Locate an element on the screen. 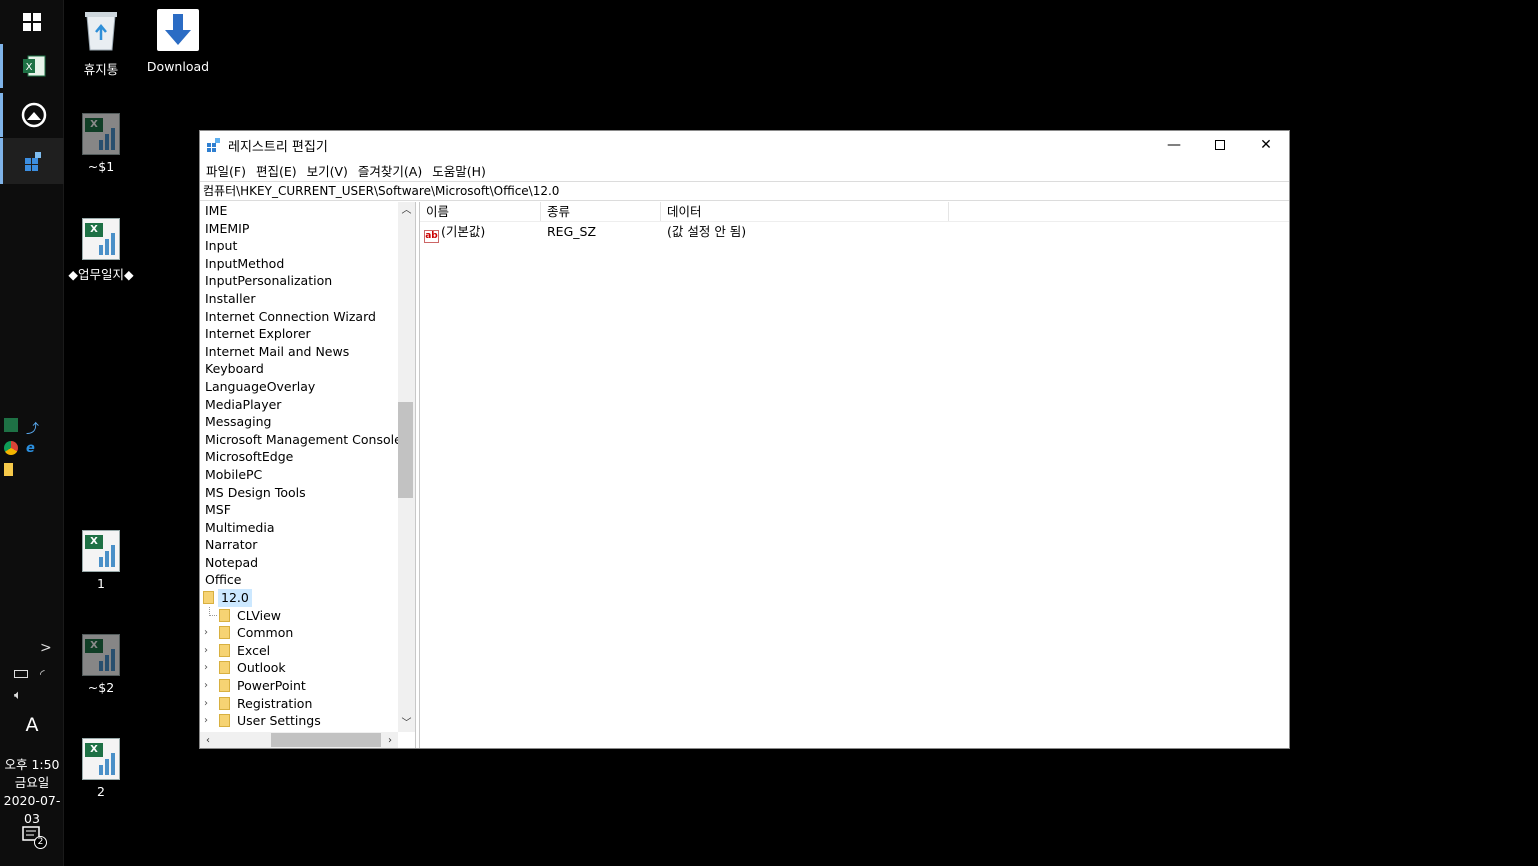 This screenshot has width=1538, height=866. tree-vertical-scrollbar: ︿ ﹀ is located at coordinates (406, 467).